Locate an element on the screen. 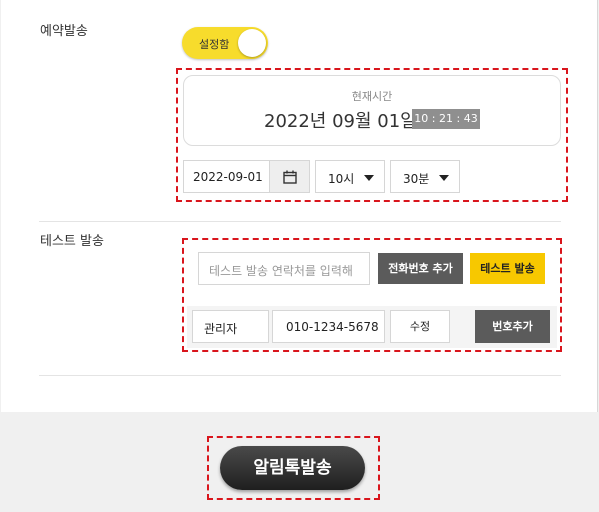 The width and height of the screenshot is (599, 512). send-alimtalk-button: 알림톡발송 is located at coordinates (292, 468).